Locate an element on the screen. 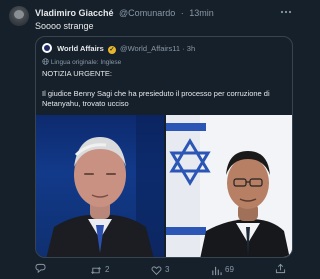  retweet-button: 2 is located at coordinates (99, 270).